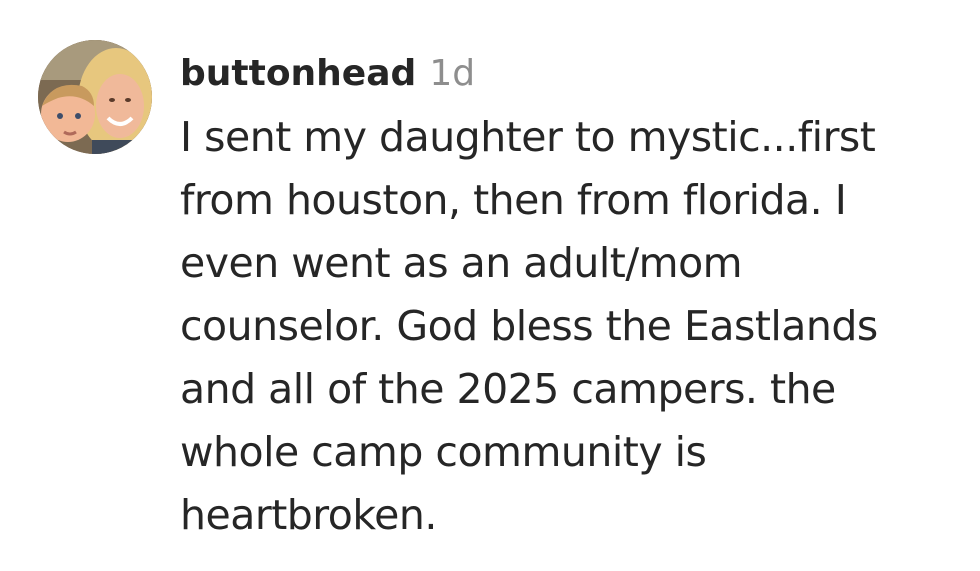 Image resolution: width=980 pixels, height=571 pixels. Describe the element at coordinates (452, 73) in the screenshot. I see `timestamp: 1d` at that location.